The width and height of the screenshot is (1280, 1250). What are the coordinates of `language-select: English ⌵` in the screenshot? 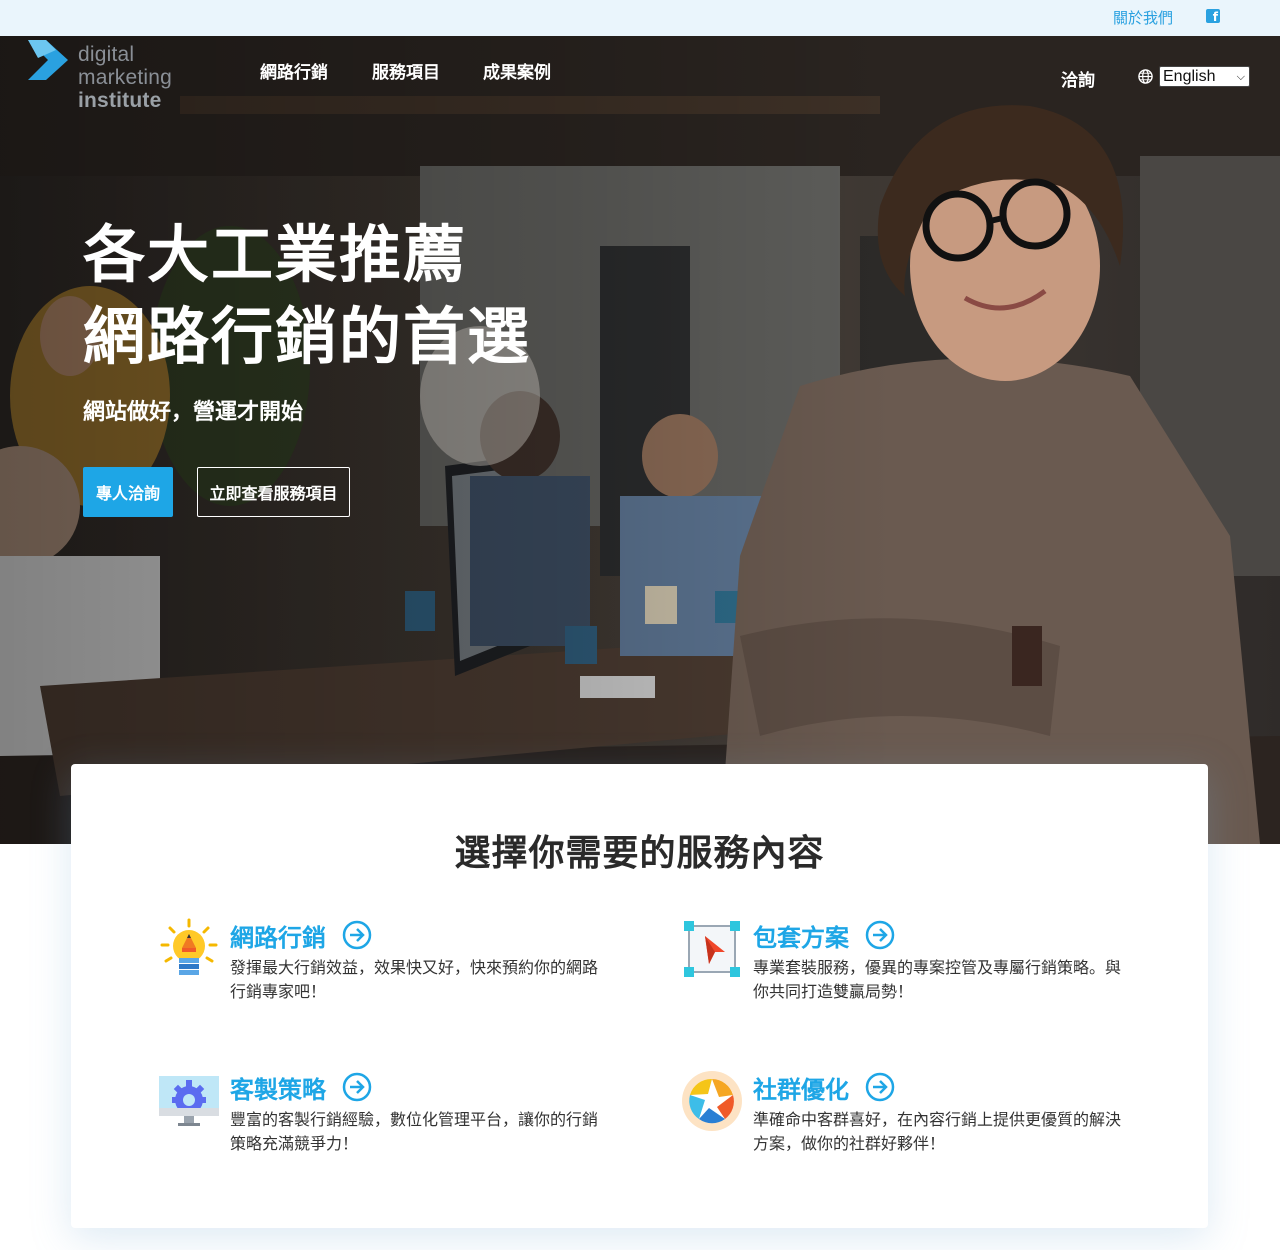 It's located at (1204, 76).